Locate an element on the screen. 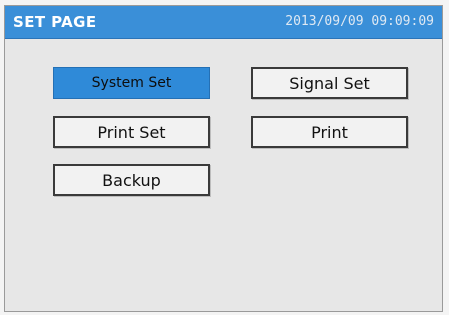 This screenshot has width=449, height=315. datetime-display: 2013/09/09 09:09:09 is located at coordinates (359, 21).